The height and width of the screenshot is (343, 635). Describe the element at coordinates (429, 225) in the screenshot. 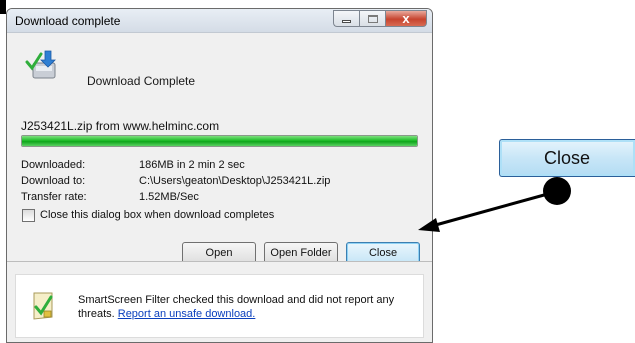

I see `callout-arrowhead` at that location.